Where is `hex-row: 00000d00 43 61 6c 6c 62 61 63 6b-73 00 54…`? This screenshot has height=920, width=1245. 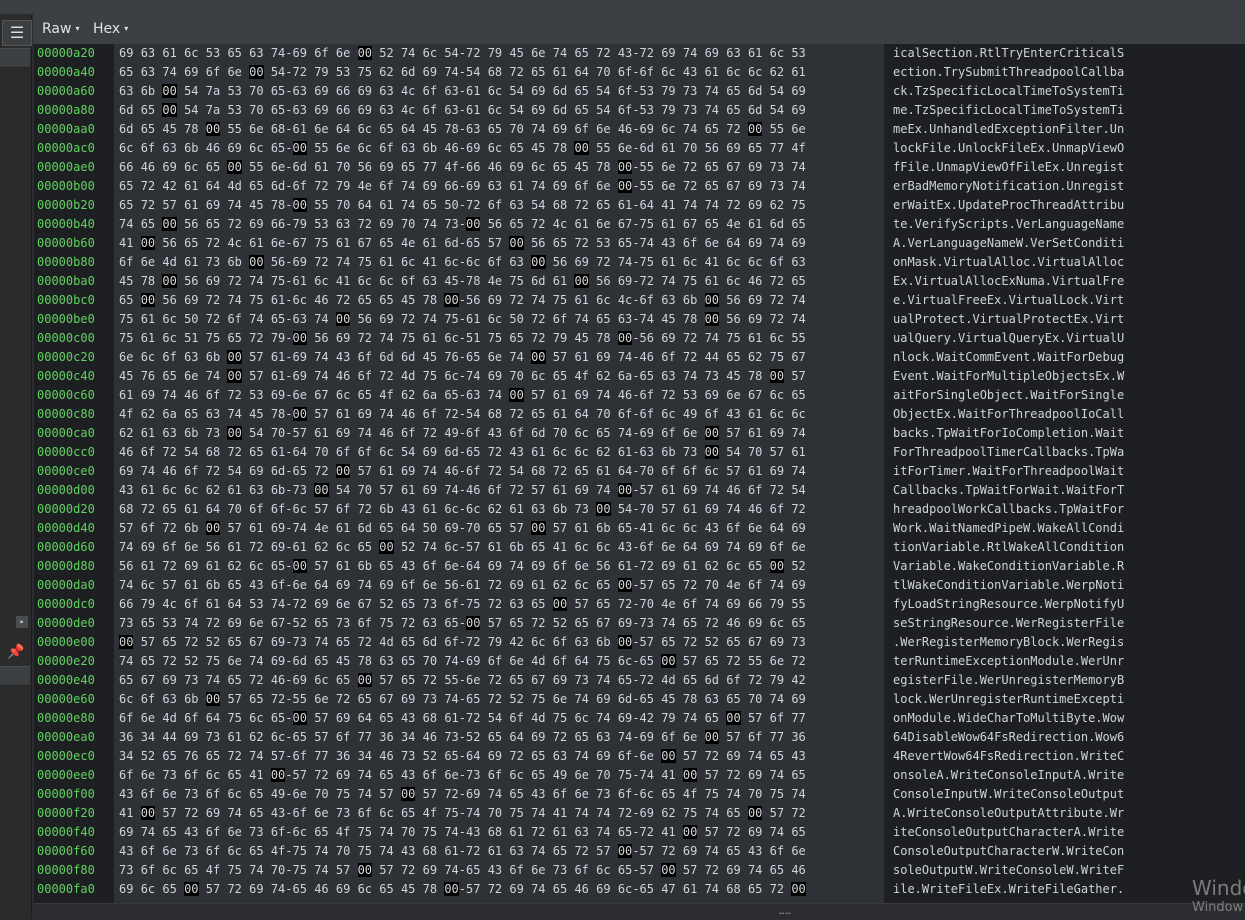
hex-row: 00000d00 43 61 6c 6c 62 61 63 6b-73 00 54… is located at coordinates (639, 490).